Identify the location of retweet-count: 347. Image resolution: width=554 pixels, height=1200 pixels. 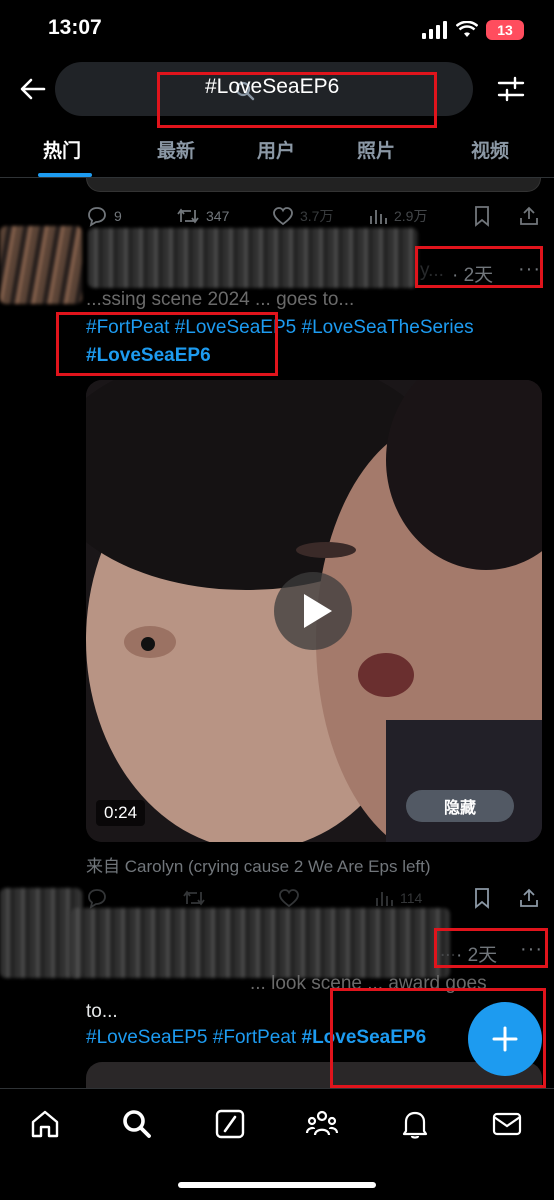
(218, 216).